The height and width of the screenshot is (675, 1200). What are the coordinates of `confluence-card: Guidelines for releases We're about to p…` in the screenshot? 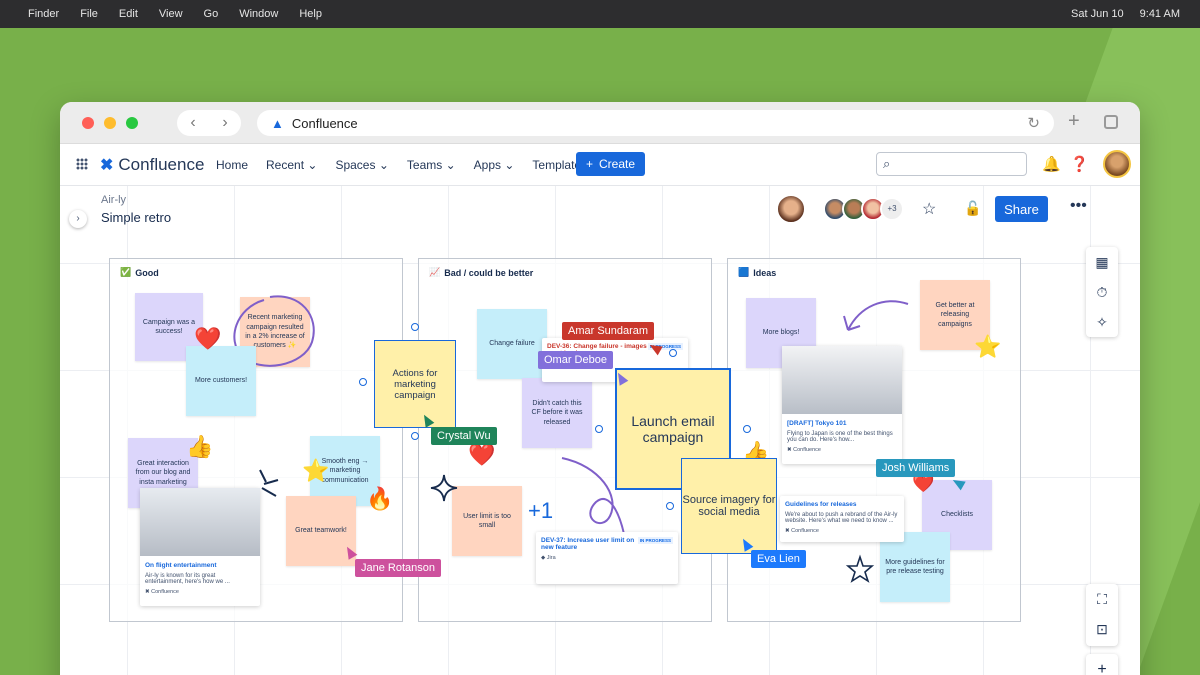 It's located at (842, 519).